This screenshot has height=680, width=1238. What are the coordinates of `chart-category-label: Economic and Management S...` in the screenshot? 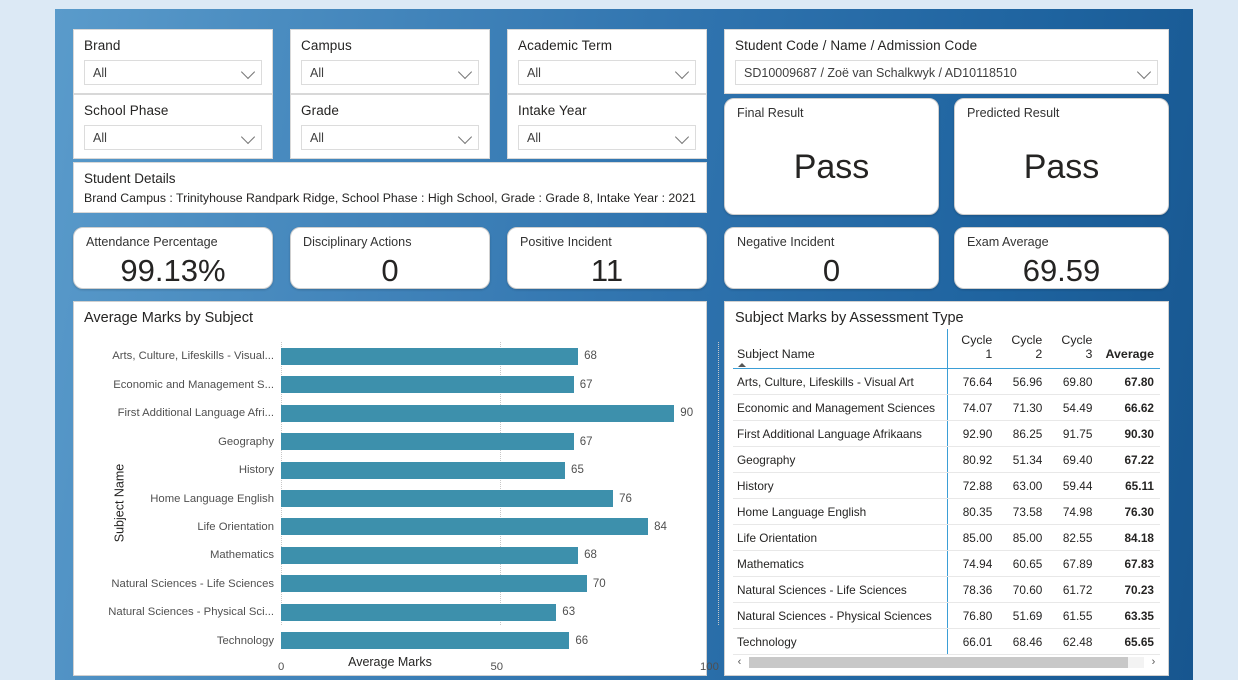 It's located at (193, 384).